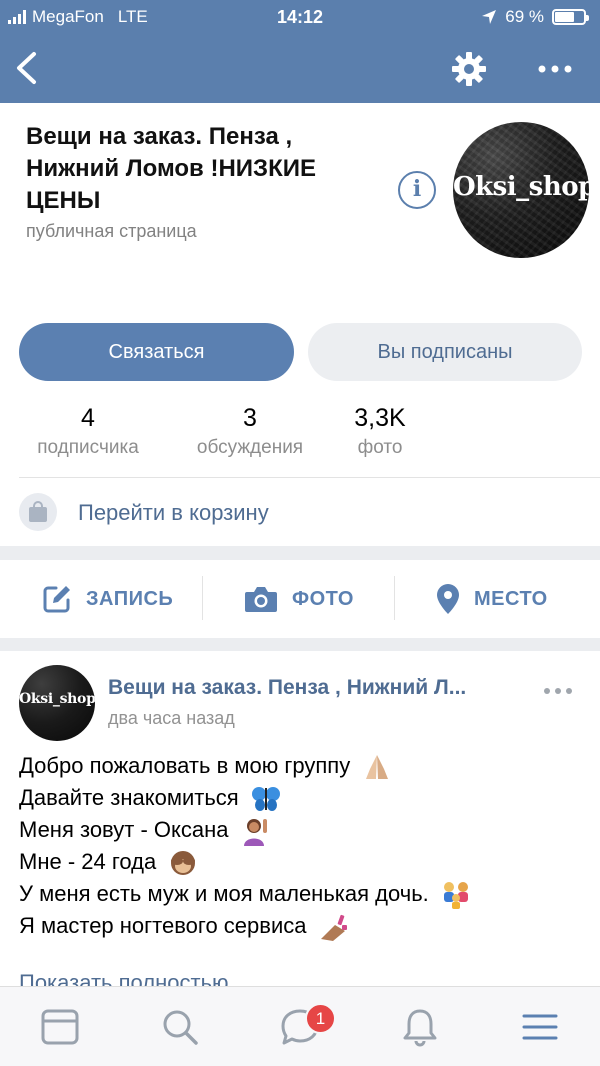 This screenshot has width=600, height=1066. I want to click on search-icon, so click(180, 1027).